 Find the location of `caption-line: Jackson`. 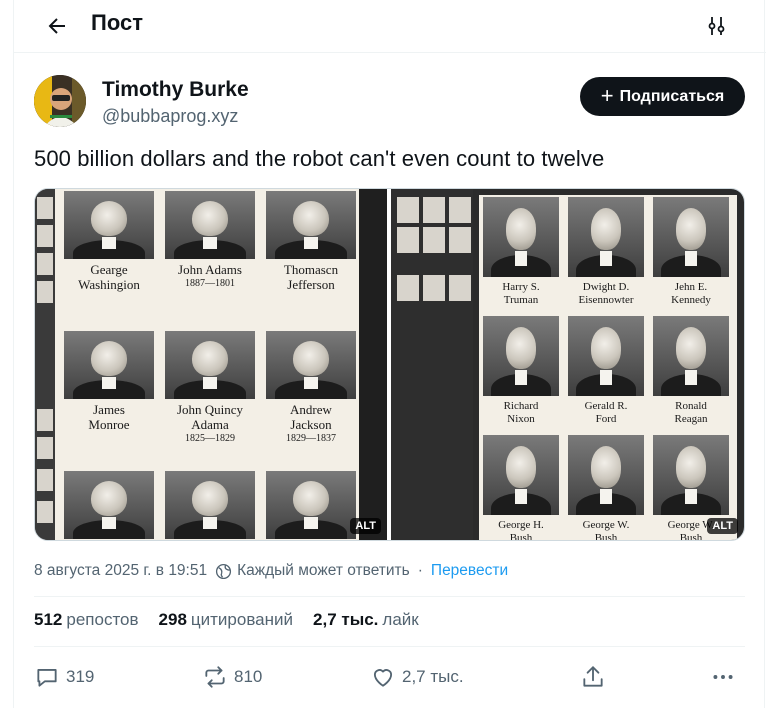

caption-line: Jackson is located at coordinates (311, 424).